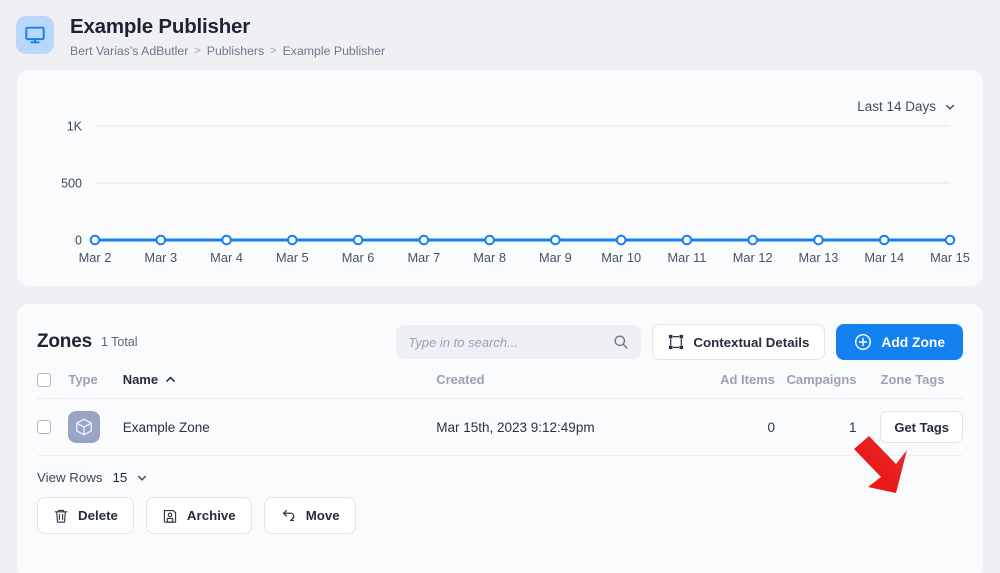 This screenshot has width=1000, height=573. Describe the element at coordinates (64, 341) in the screenshot. I see `zones-title: Zones` at that location.